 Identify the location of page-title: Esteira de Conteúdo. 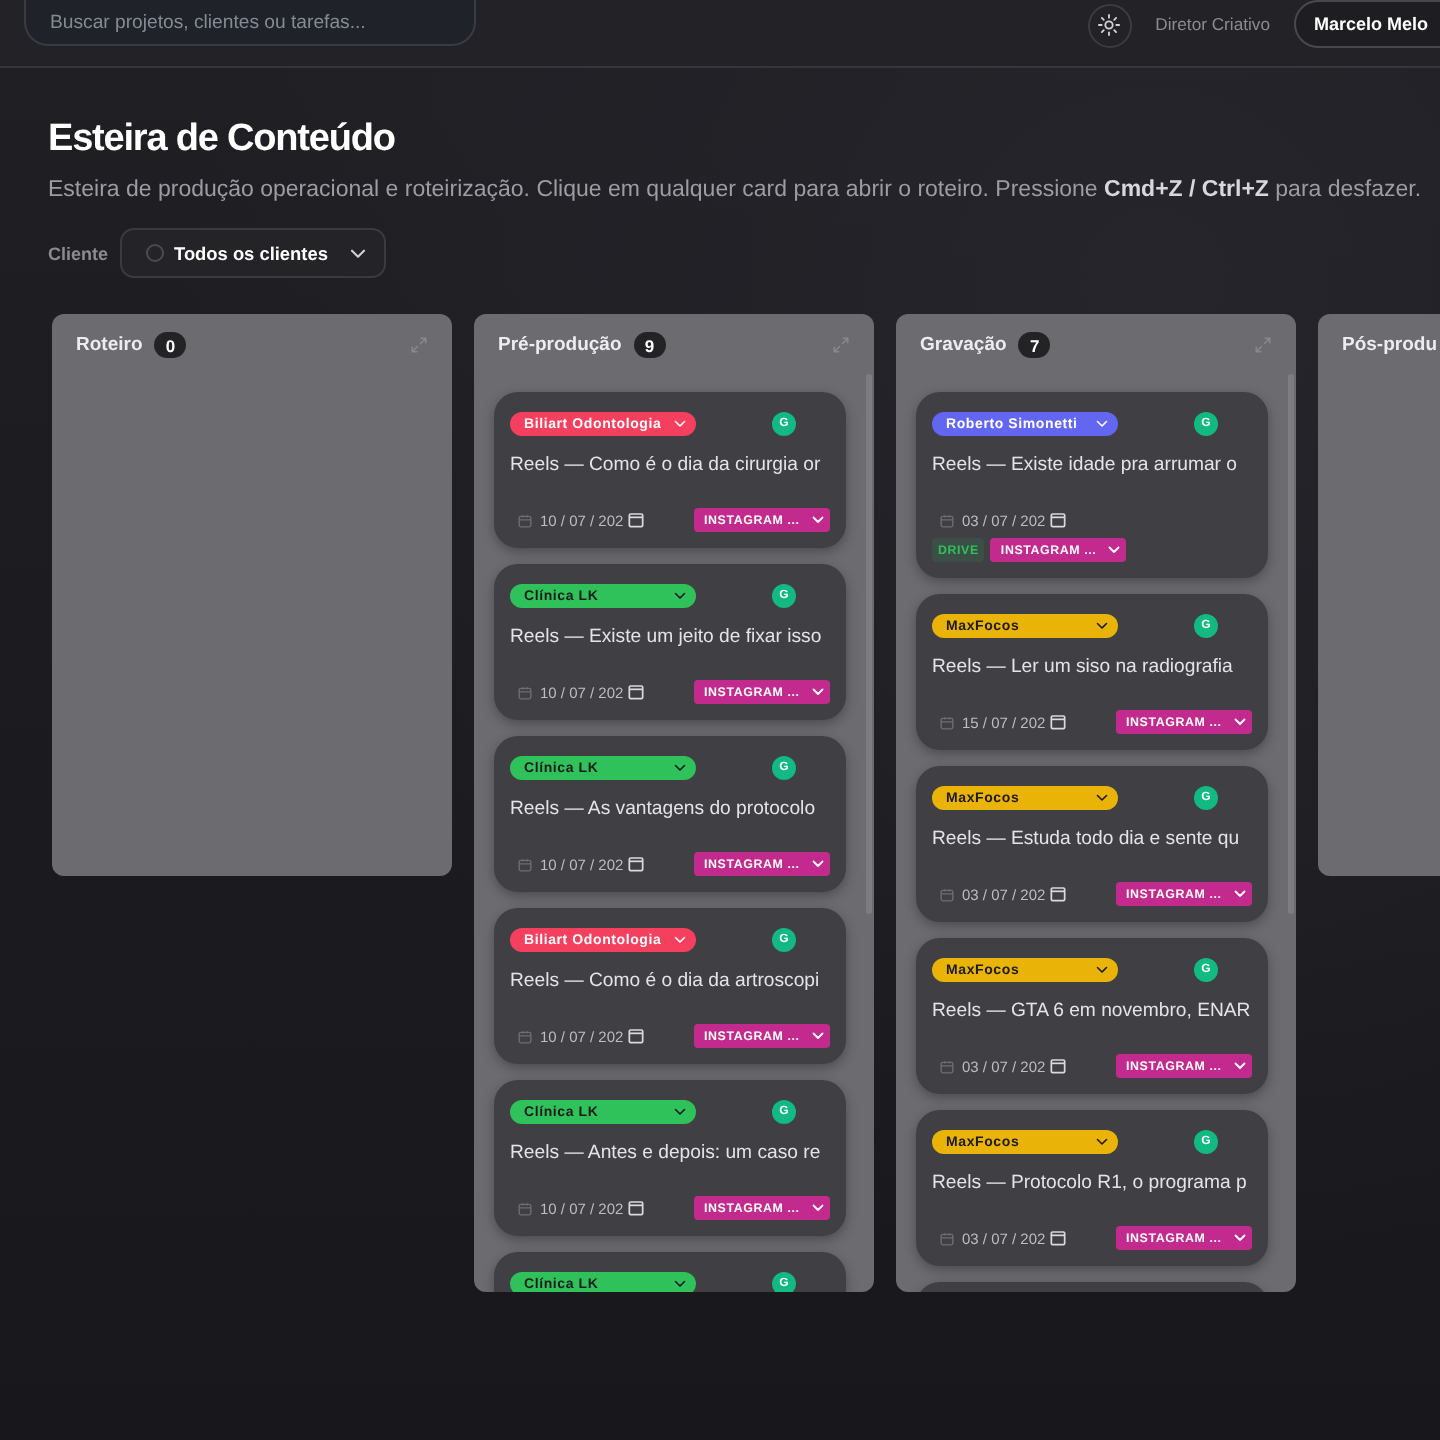
(221, 140).